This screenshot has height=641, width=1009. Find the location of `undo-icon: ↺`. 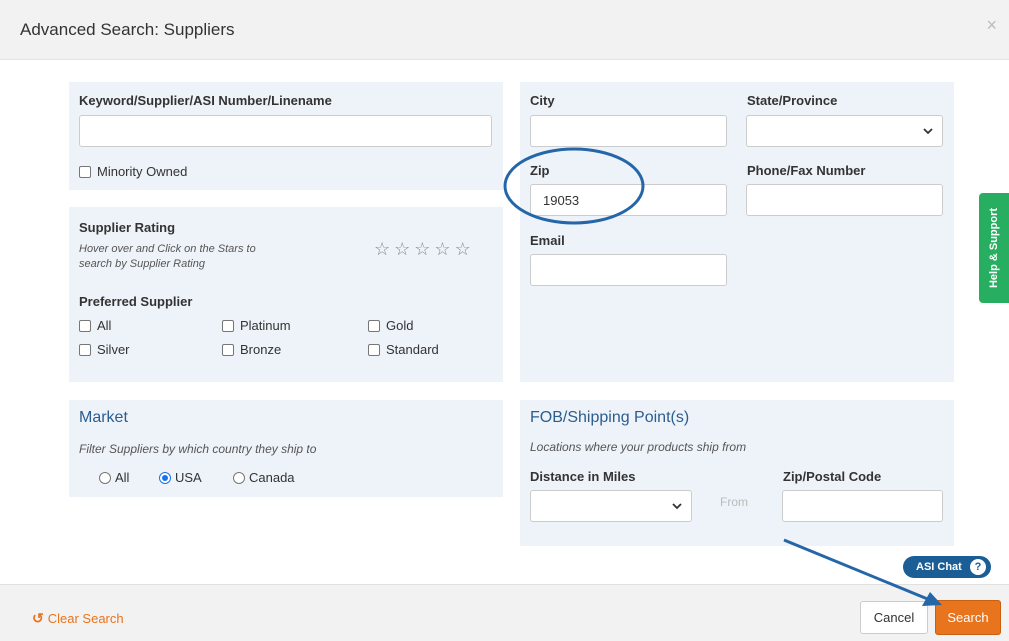

undo-icon: ↺ is located at coordinates (38, 618).